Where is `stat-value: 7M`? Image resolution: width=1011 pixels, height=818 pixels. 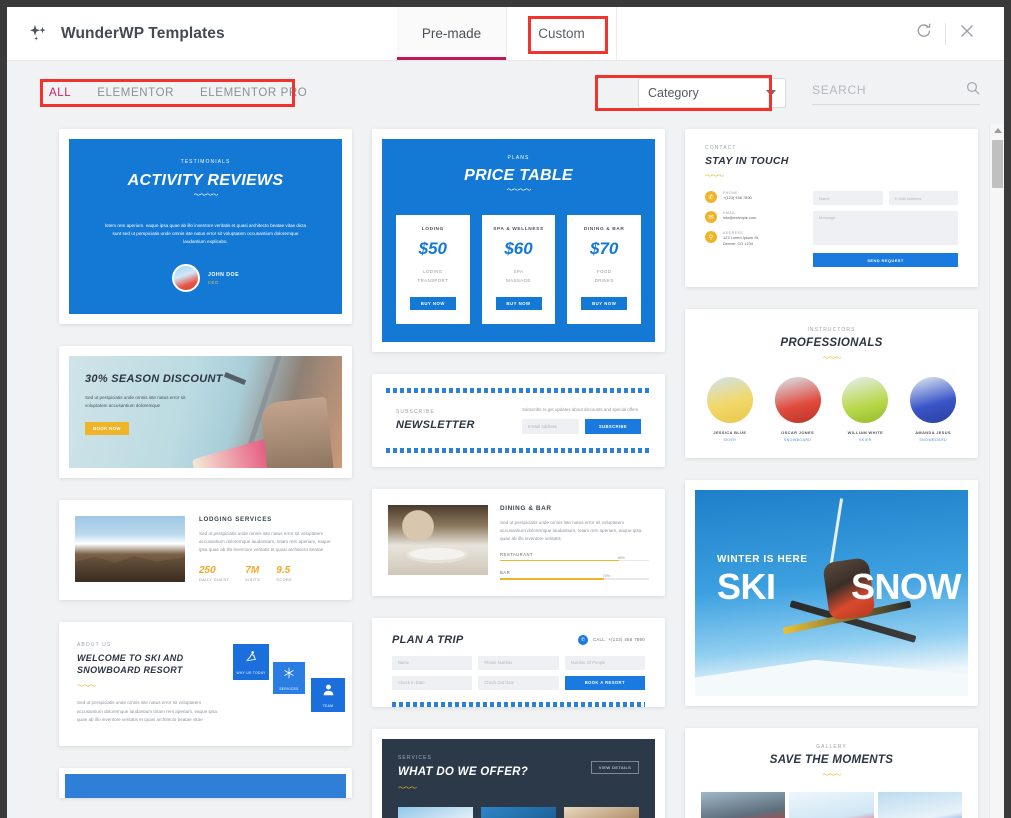
stat-value: 7M is located at coordinates (252, 571).